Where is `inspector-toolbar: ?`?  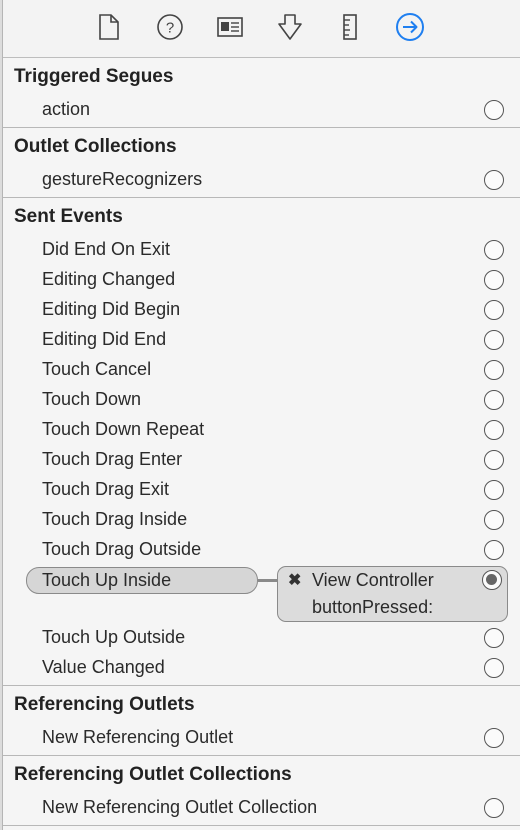
inspector-toolbar: ? is located at coordinates (261, 29).